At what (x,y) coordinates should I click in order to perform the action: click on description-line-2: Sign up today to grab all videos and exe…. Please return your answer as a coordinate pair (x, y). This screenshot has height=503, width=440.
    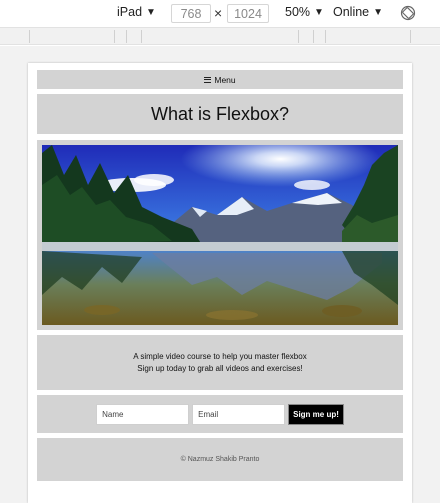
    Looking at the image, I should click on (220, 368).